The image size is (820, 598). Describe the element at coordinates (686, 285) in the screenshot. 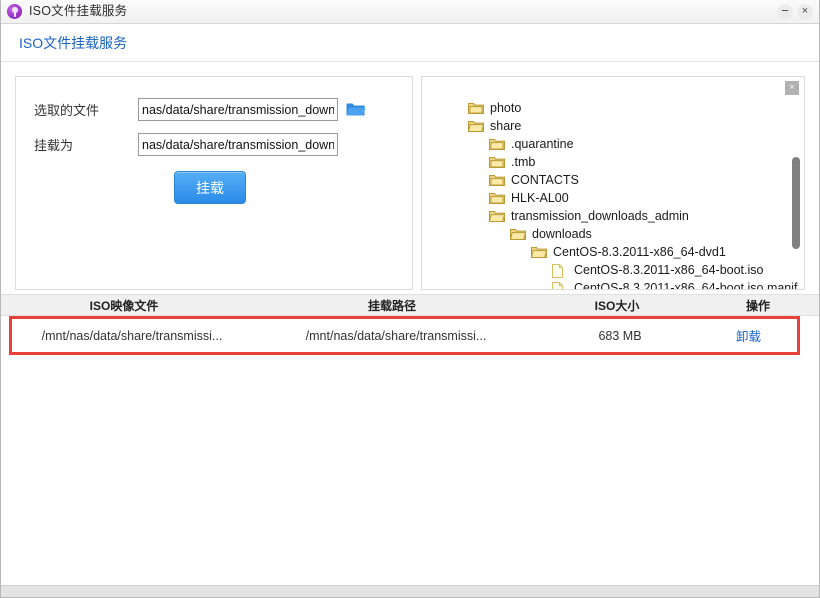

I see `tree-item-label: CentOS-8.3.2011-x86_64-boot.iso.manif` at that location.